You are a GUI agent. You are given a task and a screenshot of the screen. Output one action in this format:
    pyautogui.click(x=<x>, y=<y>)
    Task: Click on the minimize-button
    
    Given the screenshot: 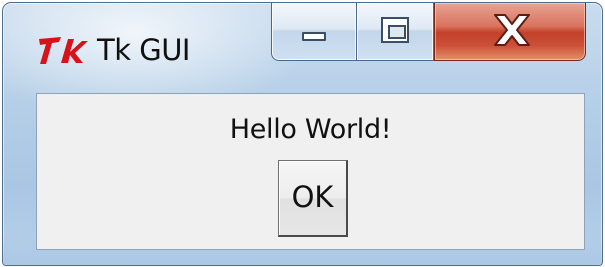 What is the action you would take?
    pyautogui.click(x=314, y=32)
    